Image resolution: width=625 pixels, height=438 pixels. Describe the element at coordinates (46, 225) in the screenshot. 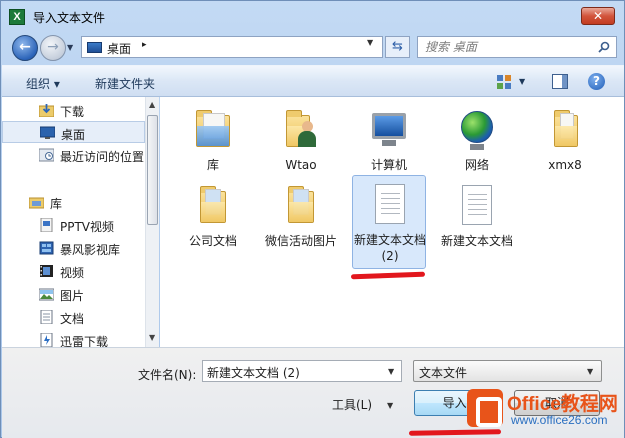

I see `video-folder-icon` at that location.